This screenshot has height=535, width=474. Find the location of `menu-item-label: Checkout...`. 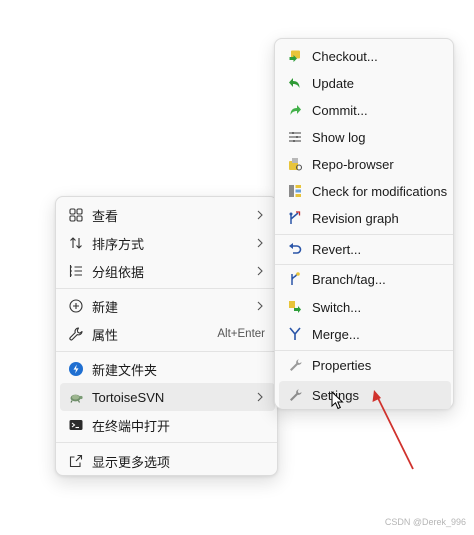

menu-item-label: Checkout... is located at coordinates (345, 56).